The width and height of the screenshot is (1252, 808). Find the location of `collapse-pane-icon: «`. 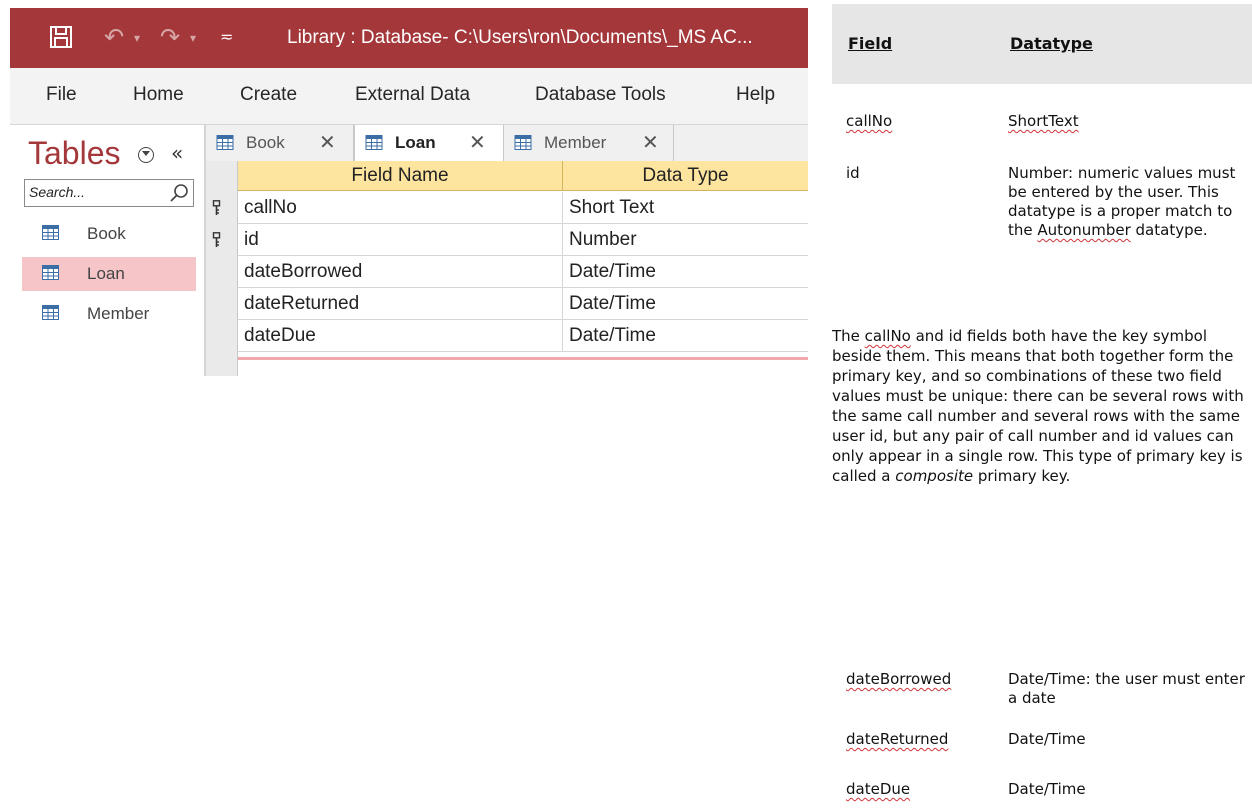

collapse-pane-icon: « is located at coordinates (177, 153).